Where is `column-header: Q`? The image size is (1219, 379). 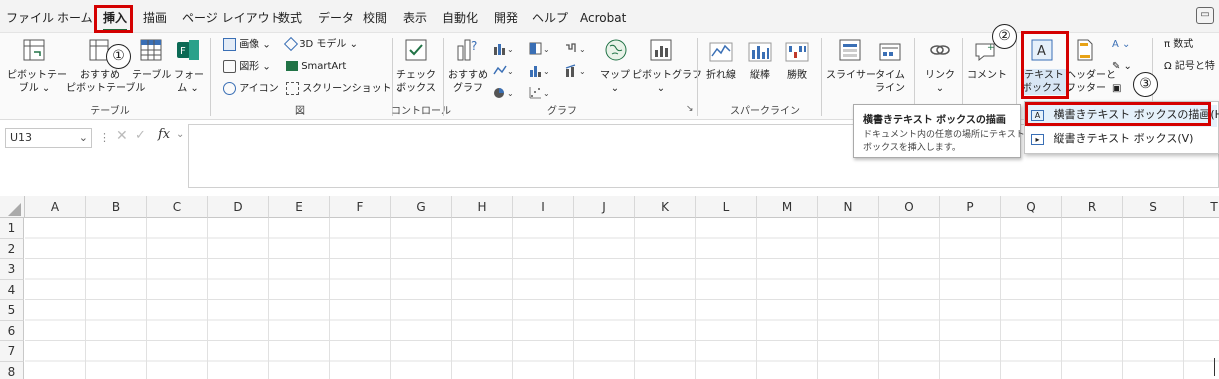 column-header: Q is located at coordinates (1031, 207).